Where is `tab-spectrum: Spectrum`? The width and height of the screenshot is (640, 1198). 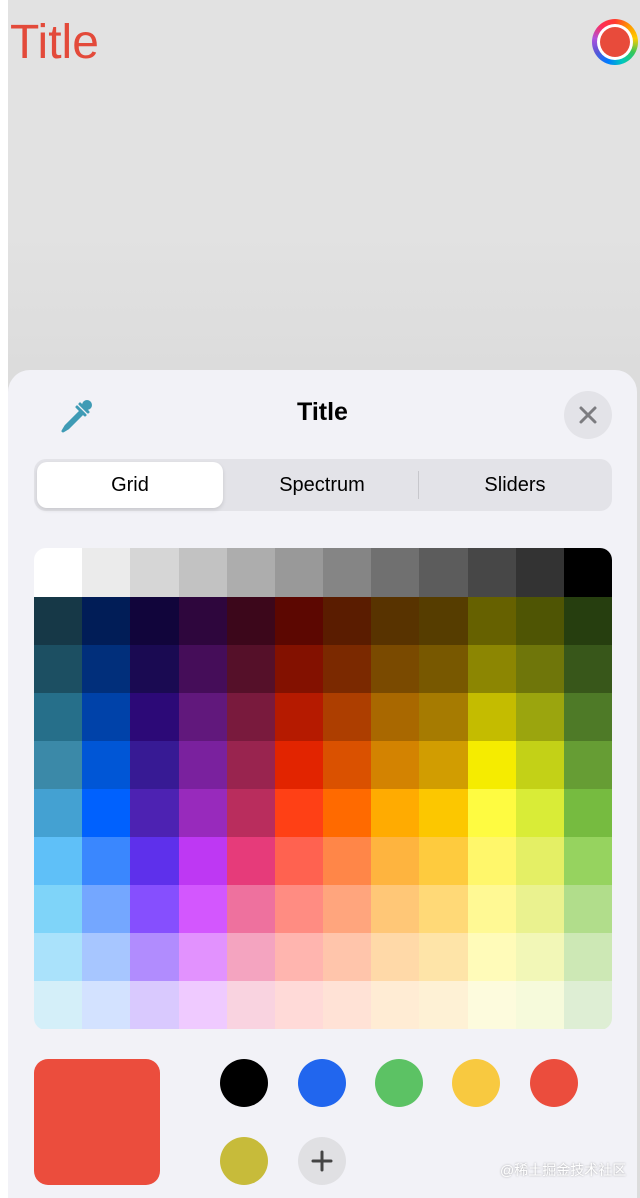 tab-spectrum: Spectrum is located at coordinates (322, 485).